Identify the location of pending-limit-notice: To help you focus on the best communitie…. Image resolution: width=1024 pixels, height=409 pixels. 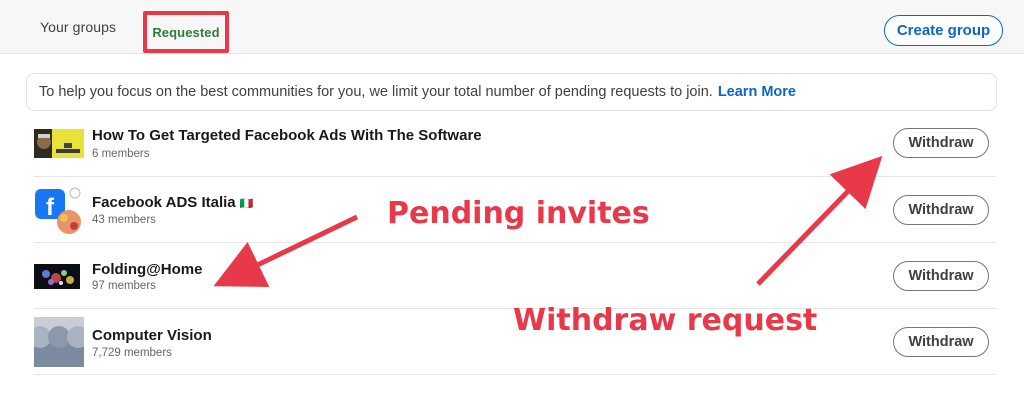
(511, 92).